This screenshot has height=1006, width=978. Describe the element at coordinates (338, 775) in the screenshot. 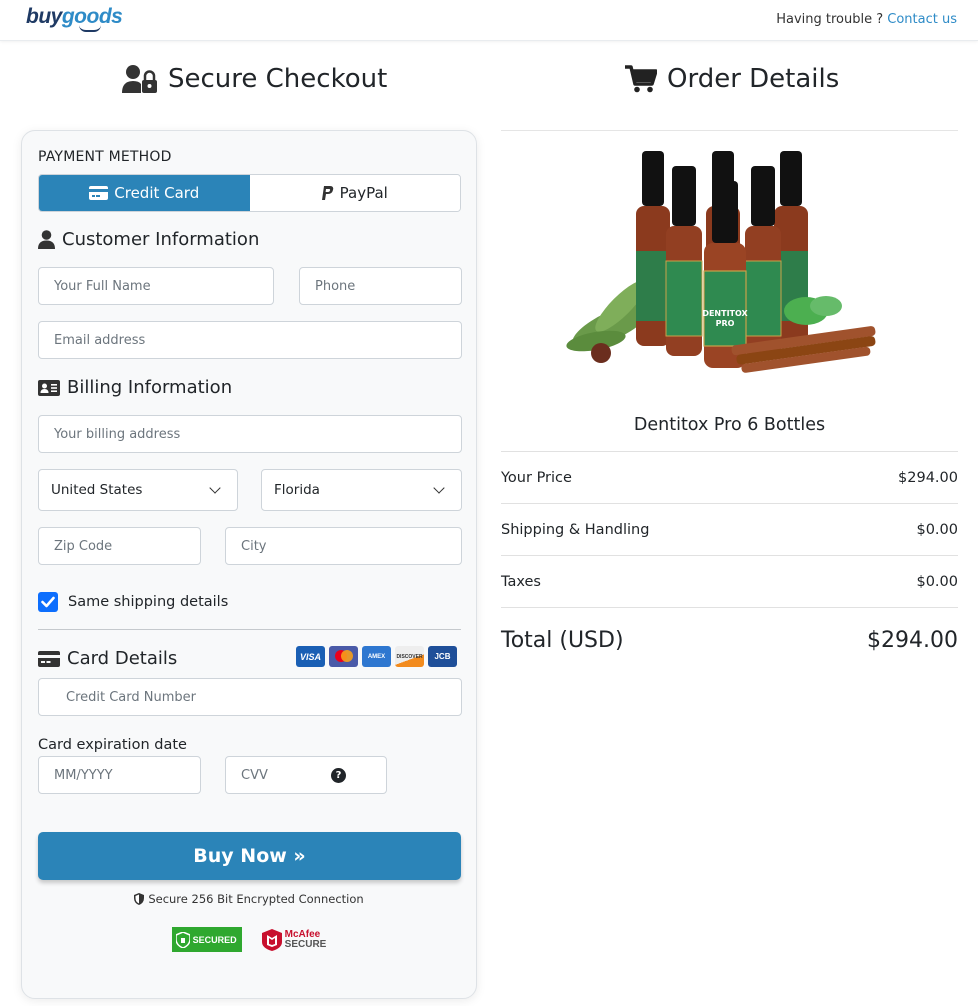

I see `question-circle-icon: ?` at that location.